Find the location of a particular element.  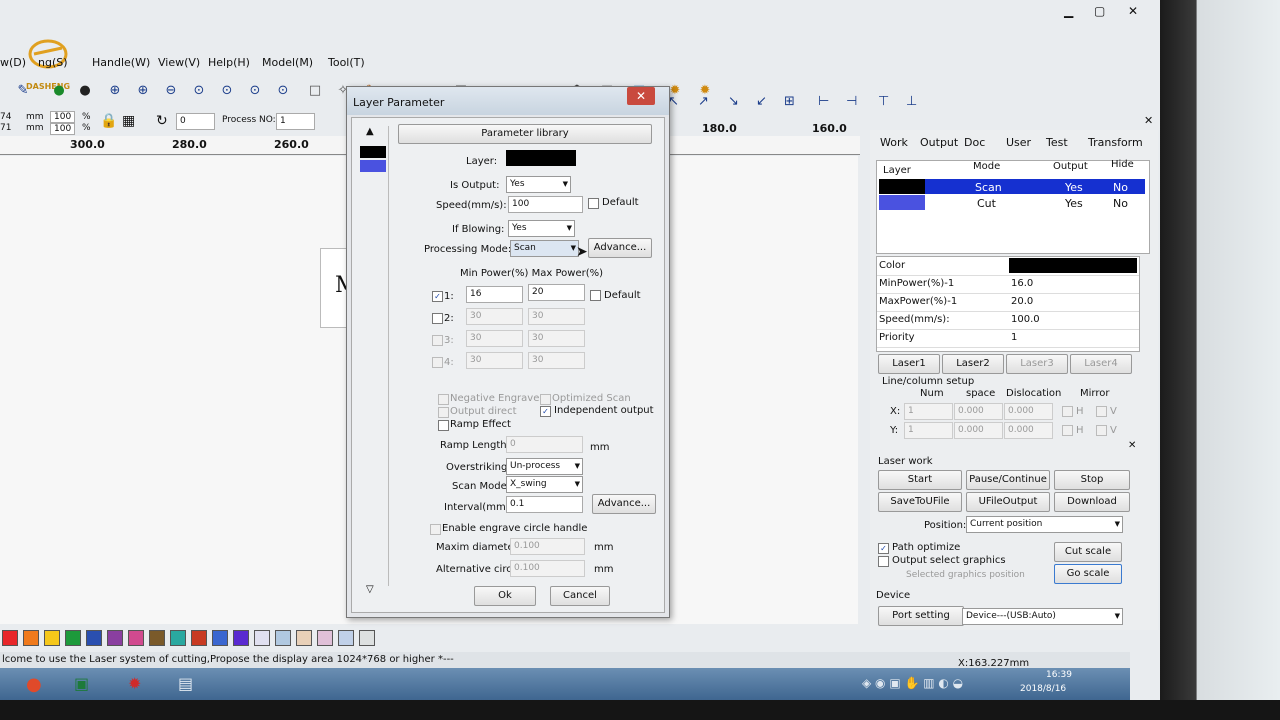

ok-button: Ok is located at coordinates (505, 596).